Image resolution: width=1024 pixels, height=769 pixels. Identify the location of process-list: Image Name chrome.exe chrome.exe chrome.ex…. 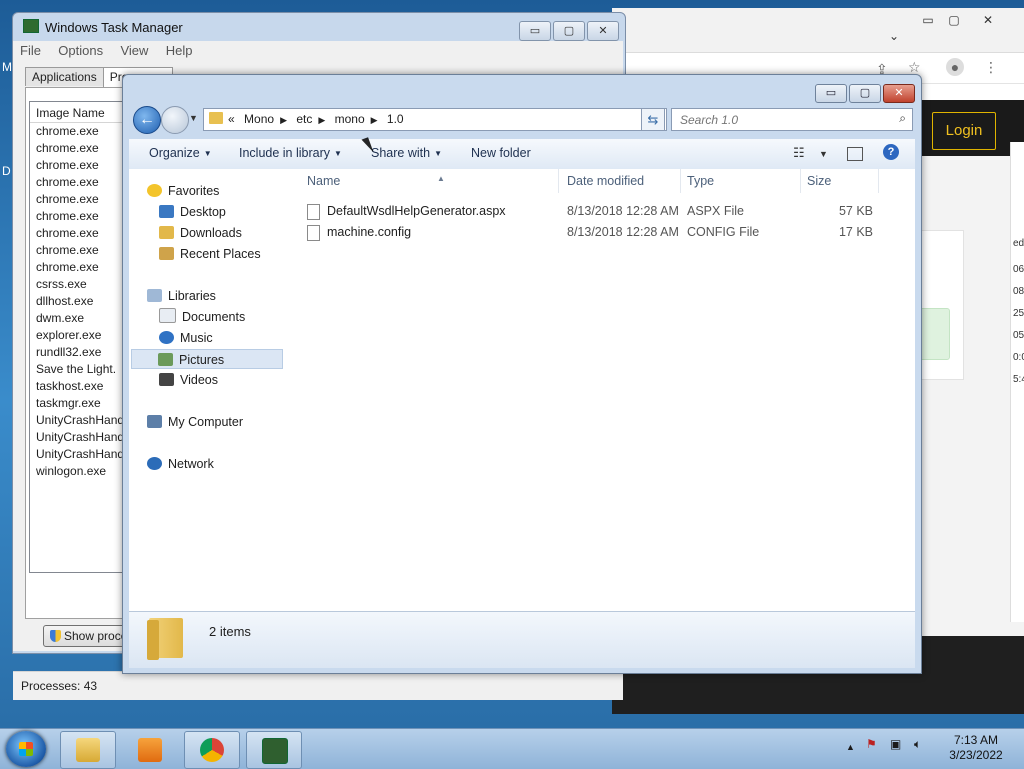
(83, 337).